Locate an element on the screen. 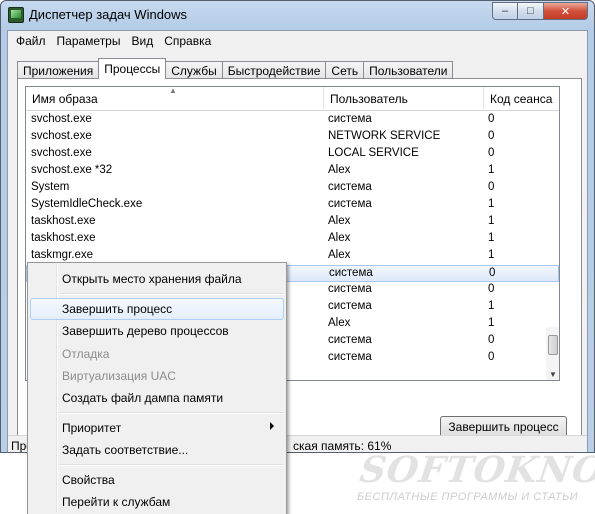 This screenshot has height=514, width=595. table-row: svchost.exe NETWORK SERVICE 0 is located at coordinates (292, 137).